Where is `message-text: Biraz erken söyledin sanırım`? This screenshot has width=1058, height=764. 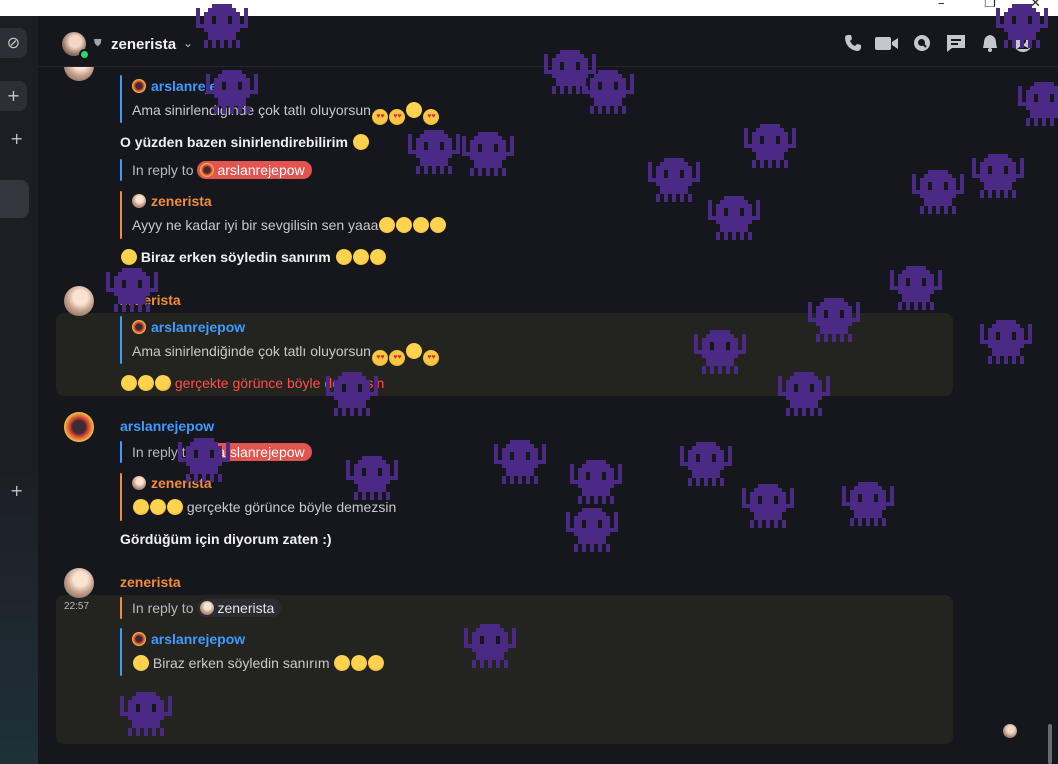
message-text: Biraz erken söyledin sanırım is located at coordinates (254, 257).